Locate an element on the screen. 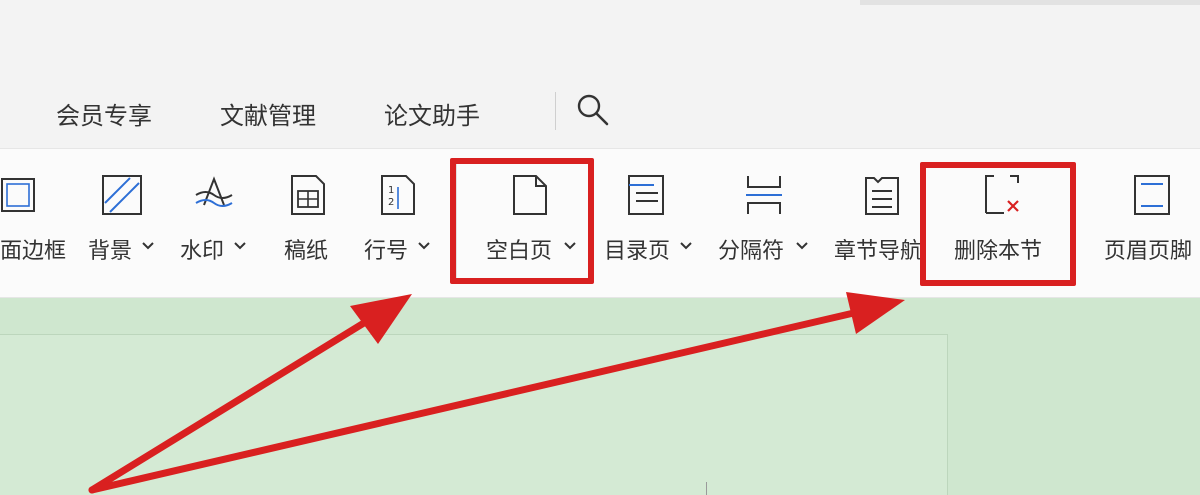 This screenshot has width=1200, height=495. svg-text: 2 is located at coordinates (391, 202).